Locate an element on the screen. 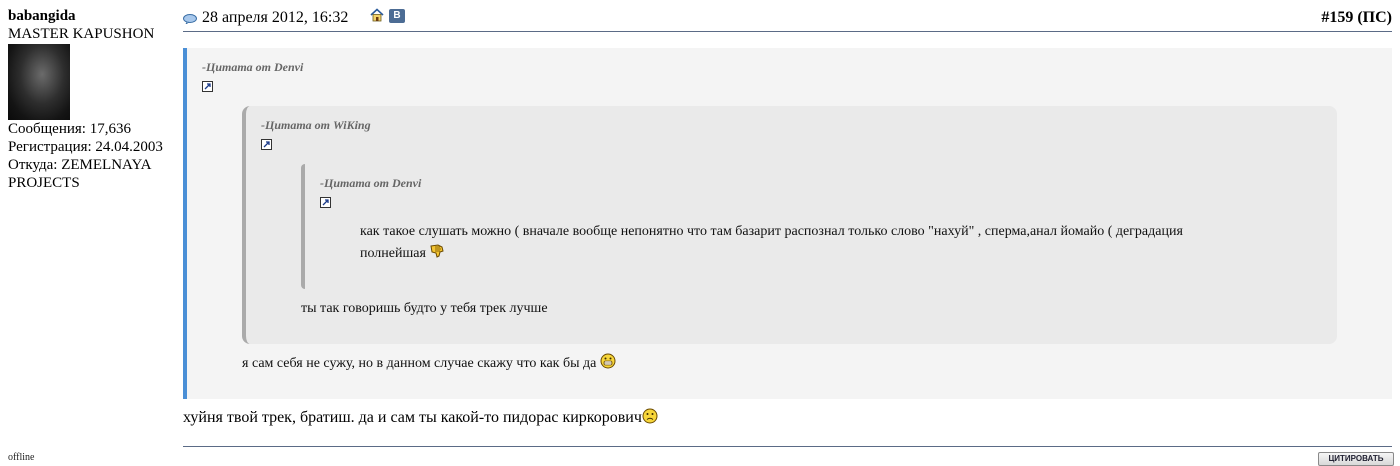 The height and width of the screenshot is (466, 1400). thumbs-down-smiley is located at coordinates (437, 255).